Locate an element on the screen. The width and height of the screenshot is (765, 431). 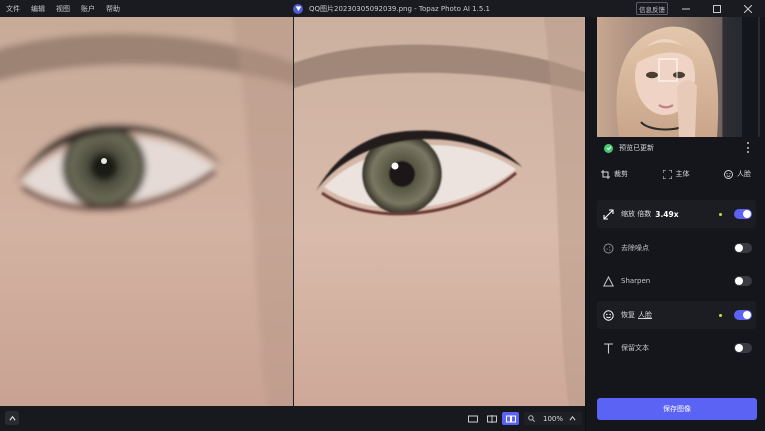
split-view-button is located at coordinates (491, 418).